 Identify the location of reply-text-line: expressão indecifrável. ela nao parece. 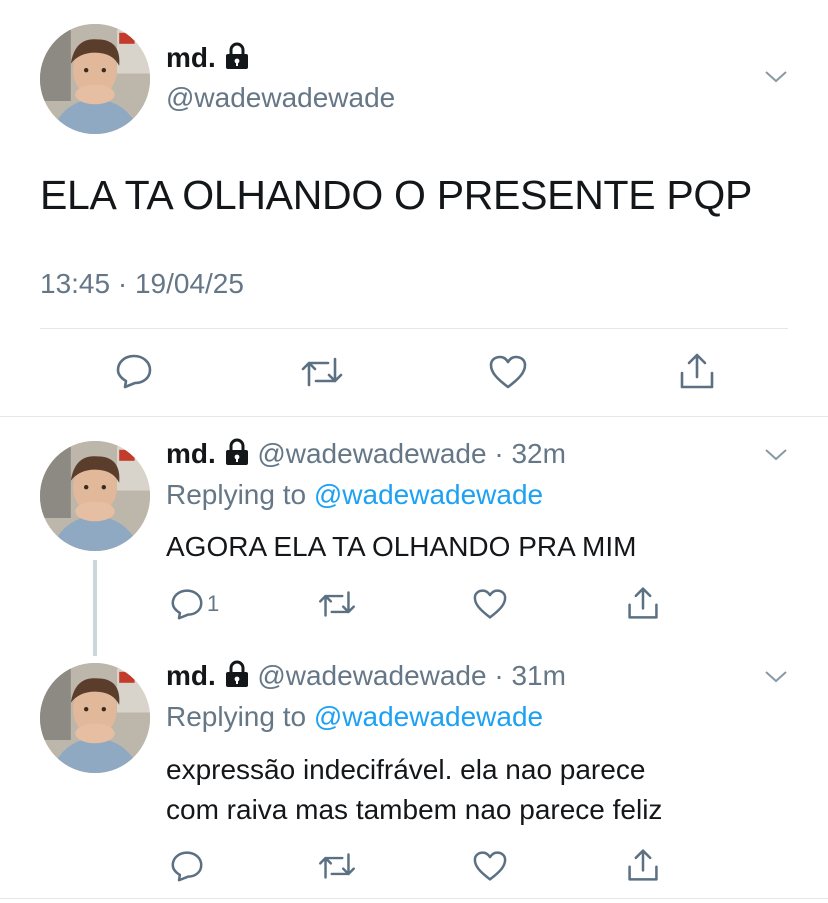
(406, 769).